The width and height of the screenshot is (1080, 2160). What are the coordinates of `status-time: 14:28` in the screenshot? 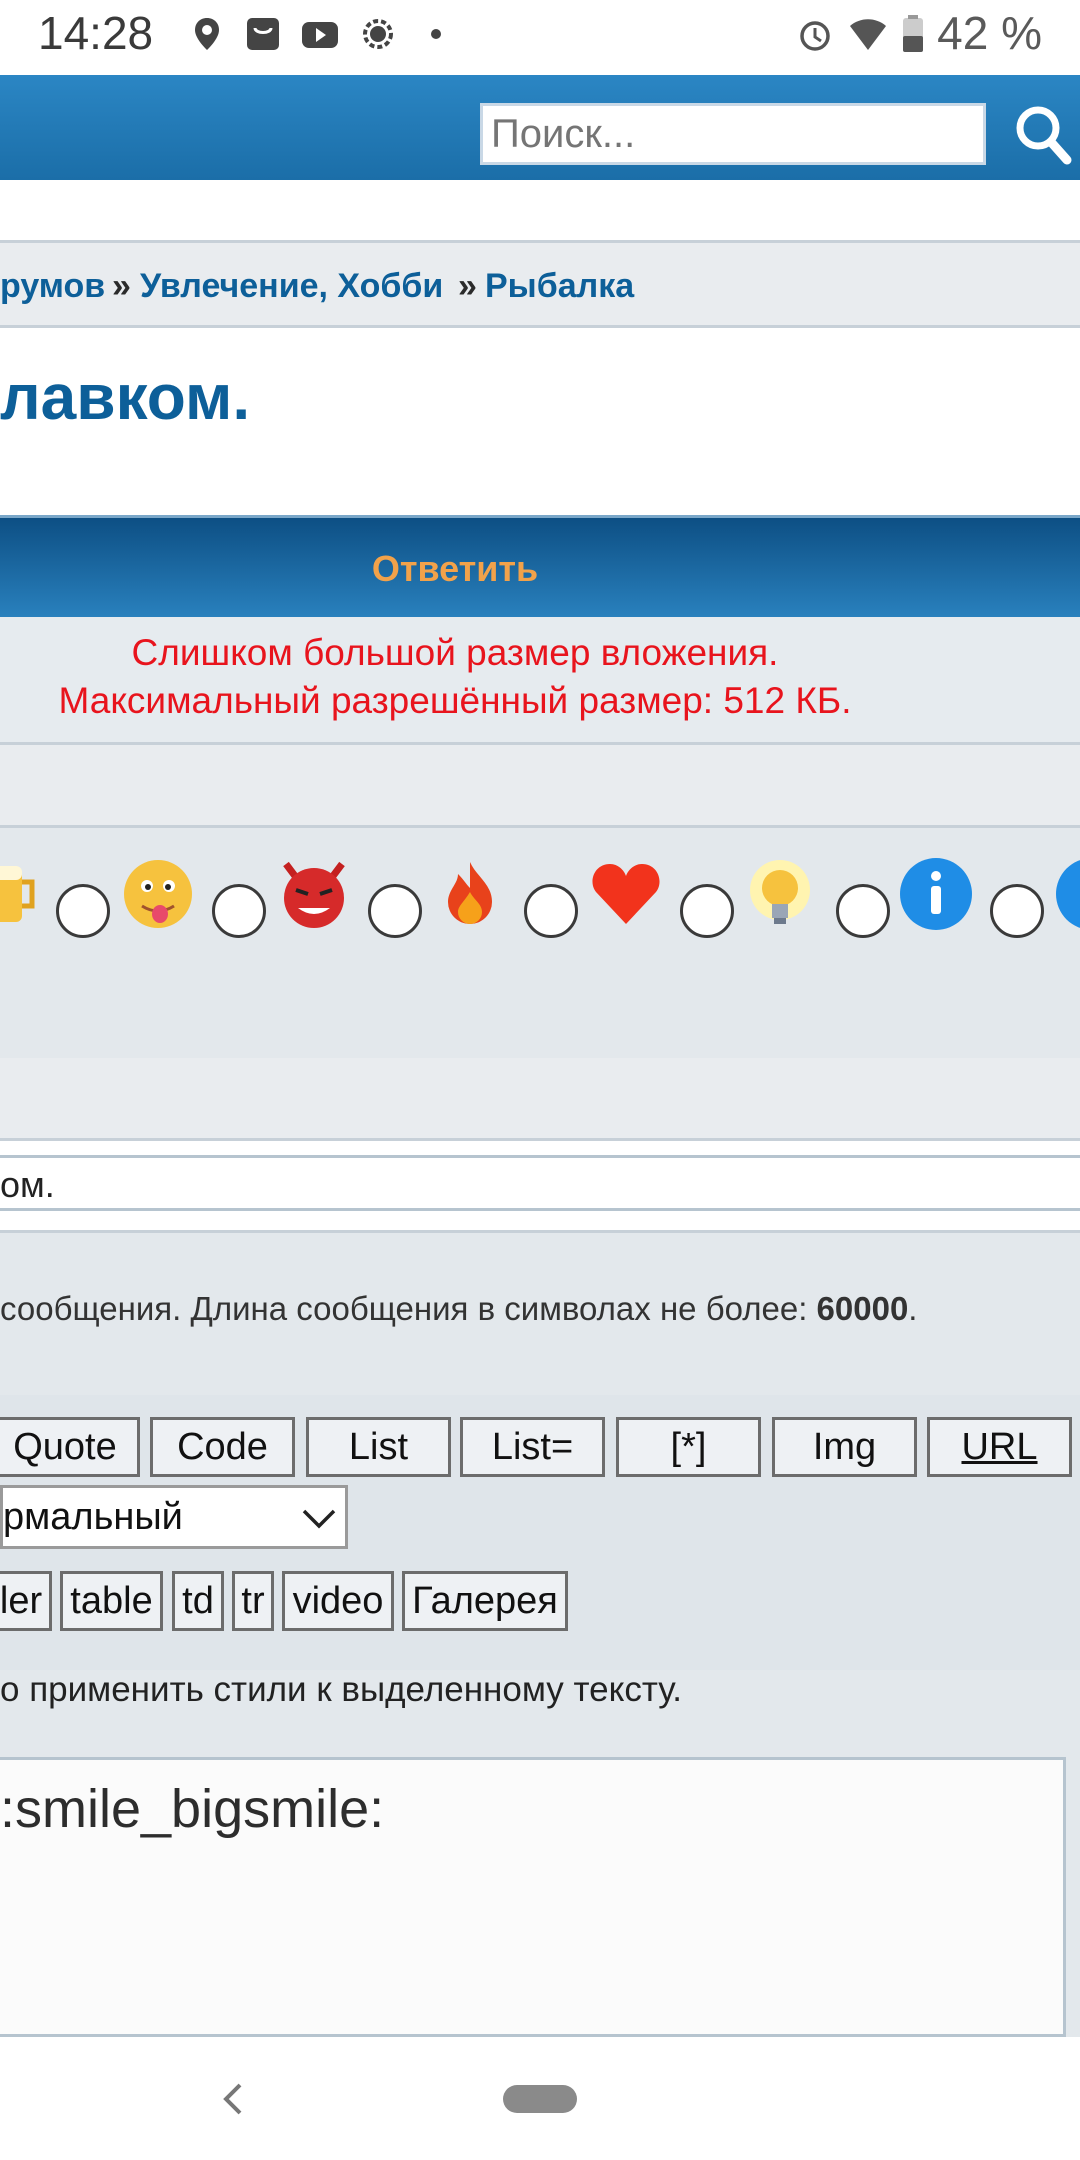 It's located at (96, 33).